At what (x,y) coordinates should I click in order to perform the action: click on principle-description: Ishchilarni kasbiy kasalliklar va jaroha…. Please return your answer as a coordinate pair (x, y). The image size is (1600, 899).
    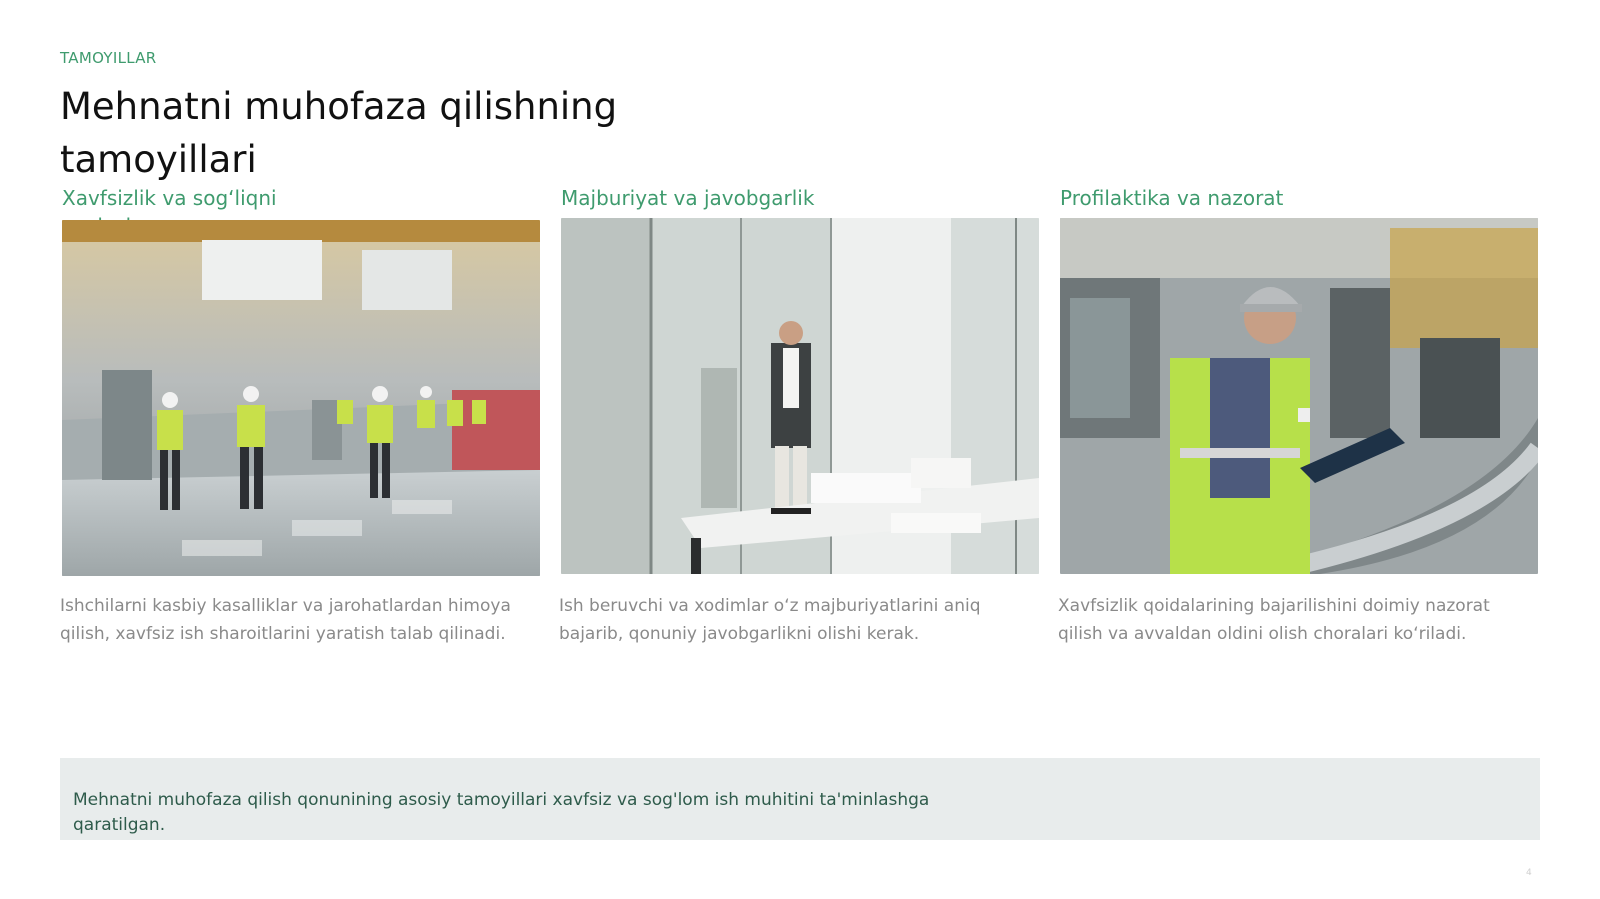
    Looking at the image, I should click on (285, 620).